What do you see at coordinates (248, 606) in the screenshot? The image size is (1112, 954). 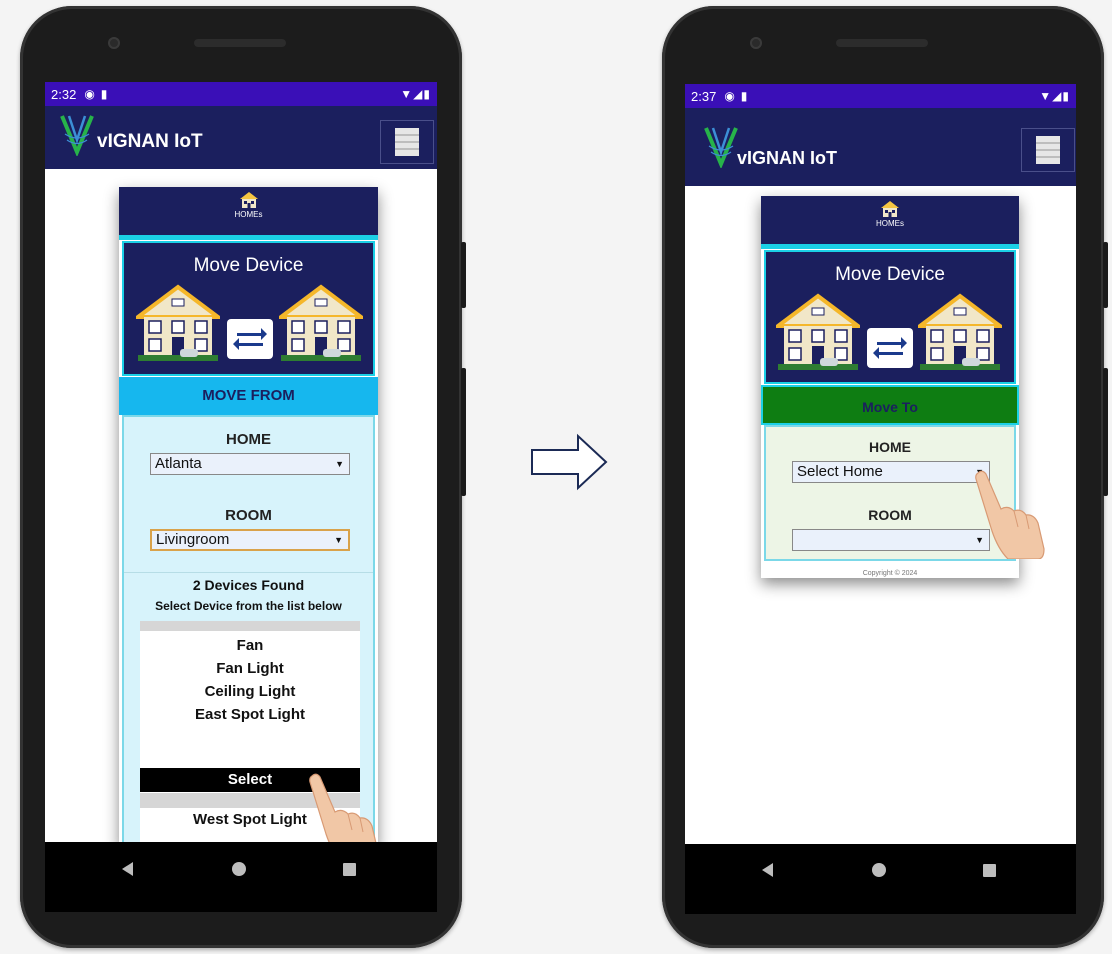 I see `devices-hint: Select Device from the list below` at bounding box center [248, 606].